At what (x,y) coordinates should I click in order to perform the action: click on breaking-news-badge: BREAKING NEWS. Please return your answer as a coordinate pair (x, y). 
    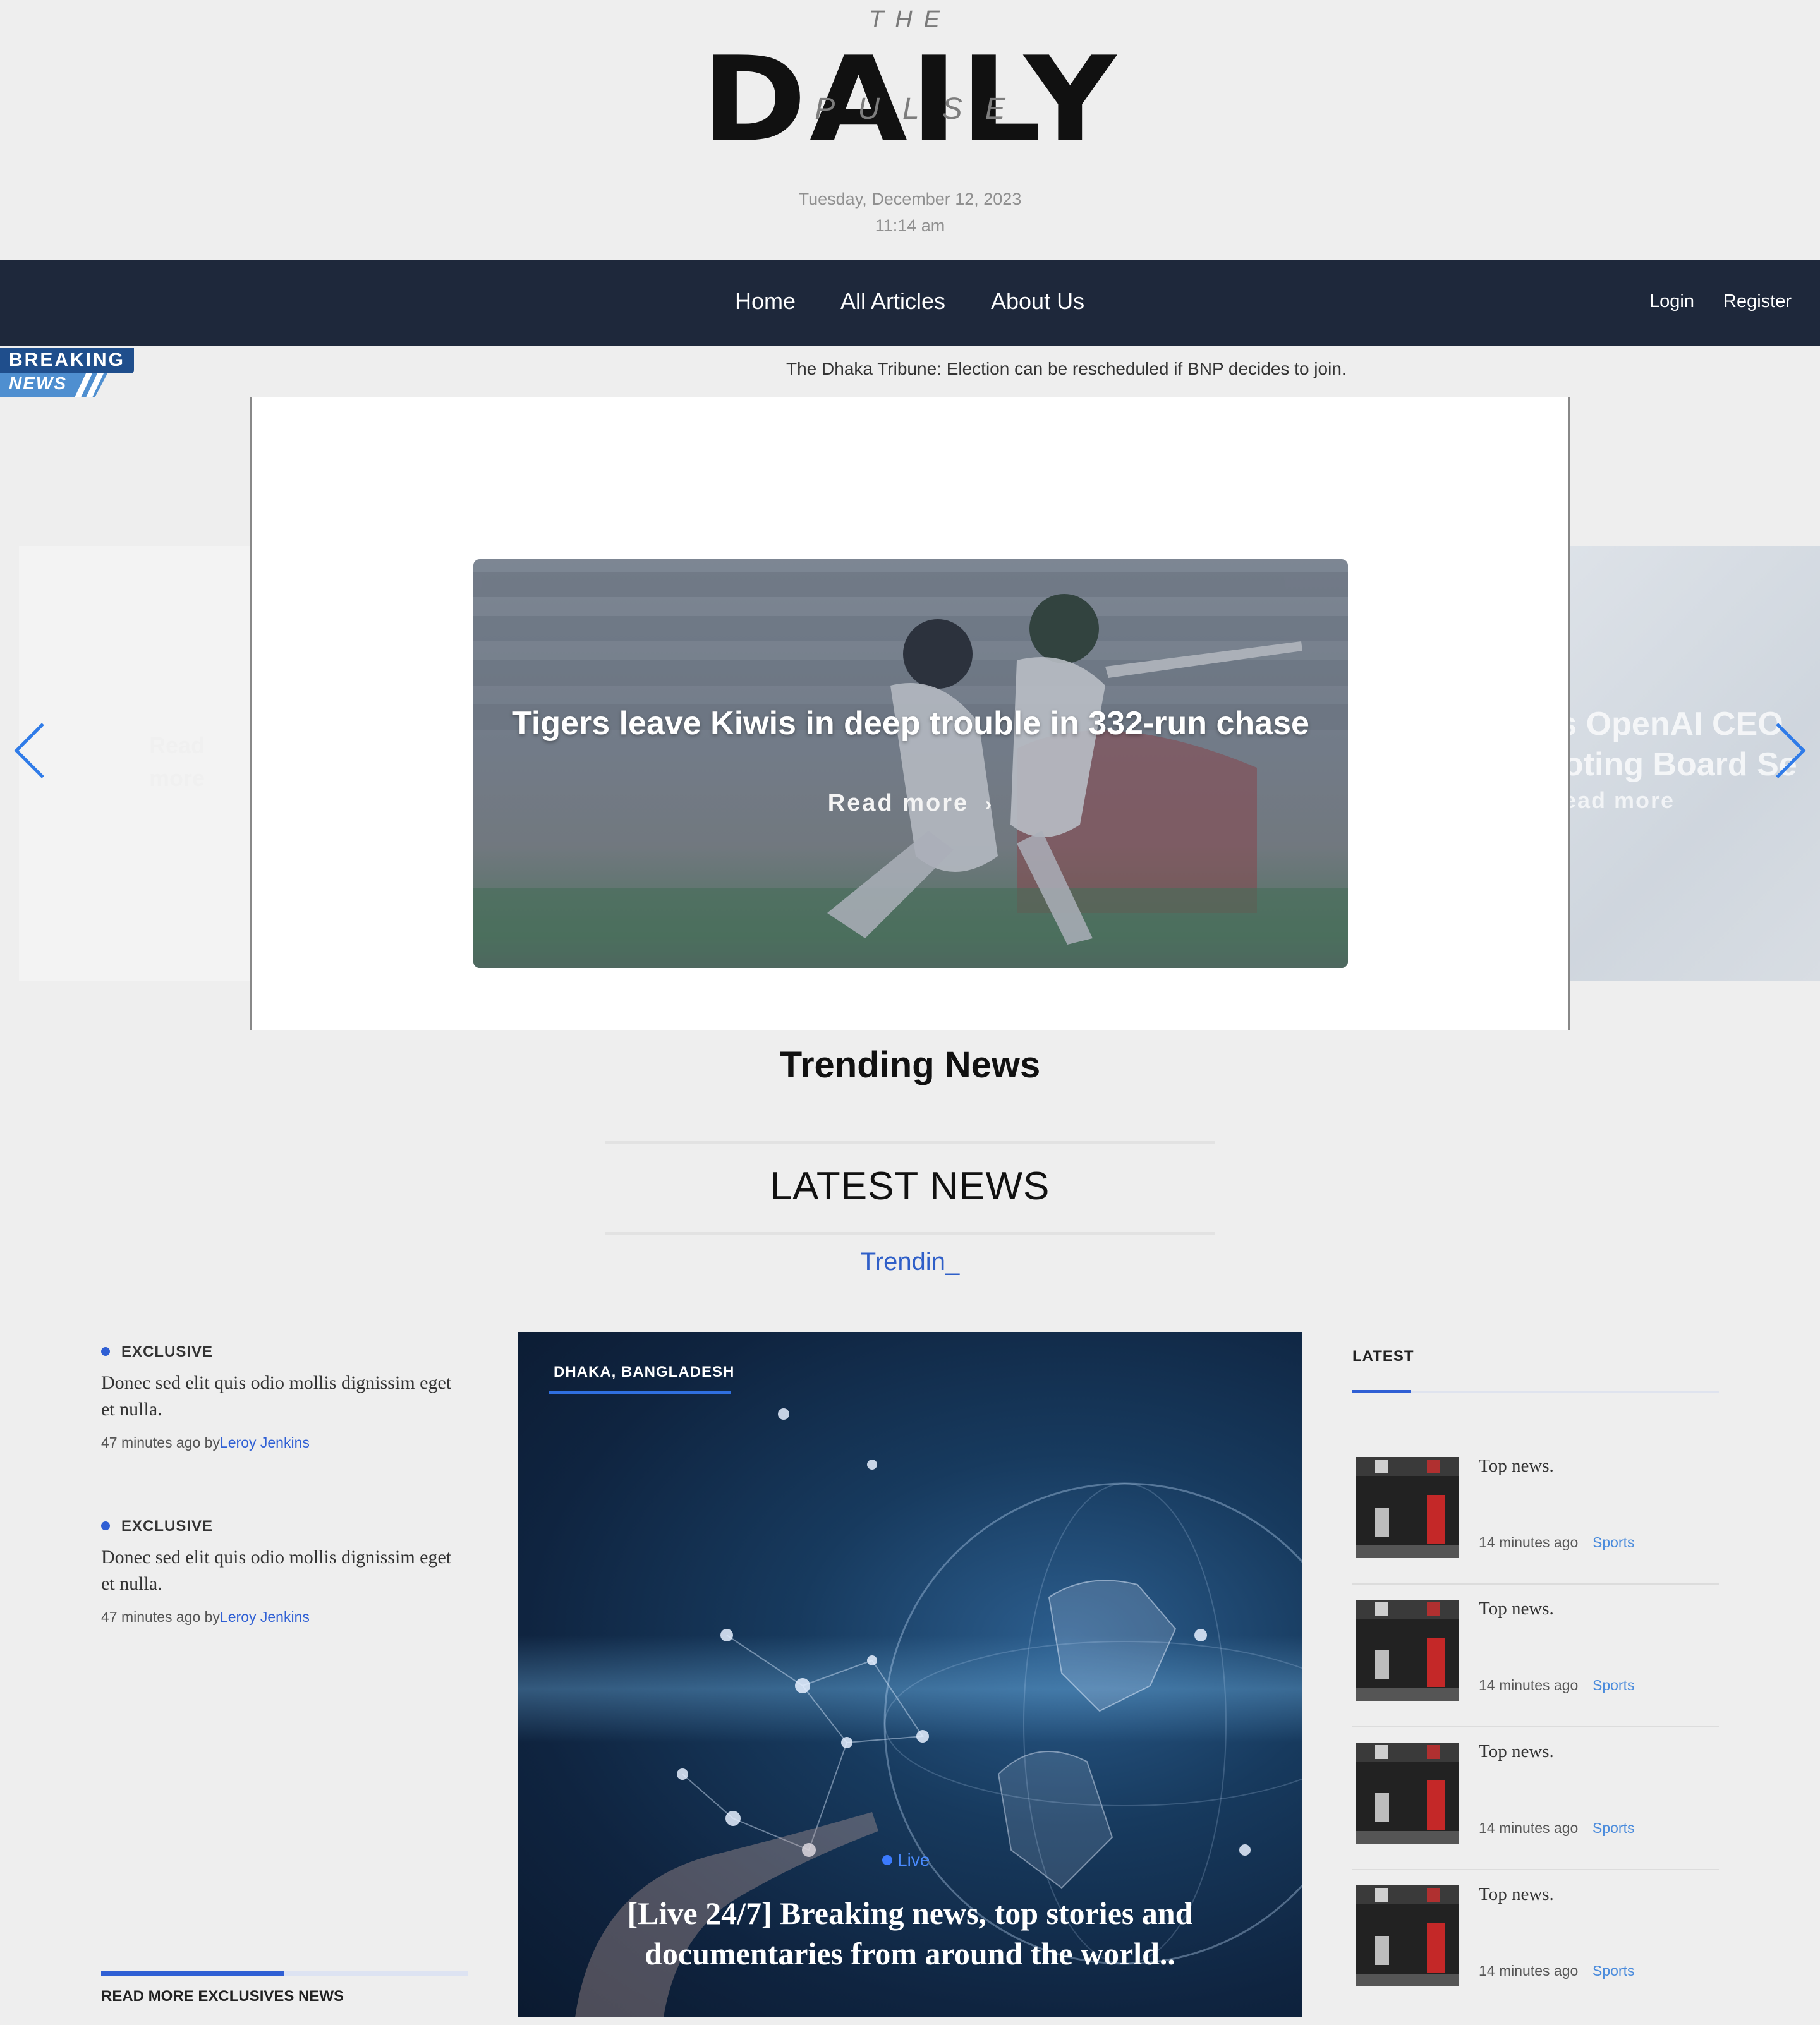
    Looking at the image, I should click on (67, 372).